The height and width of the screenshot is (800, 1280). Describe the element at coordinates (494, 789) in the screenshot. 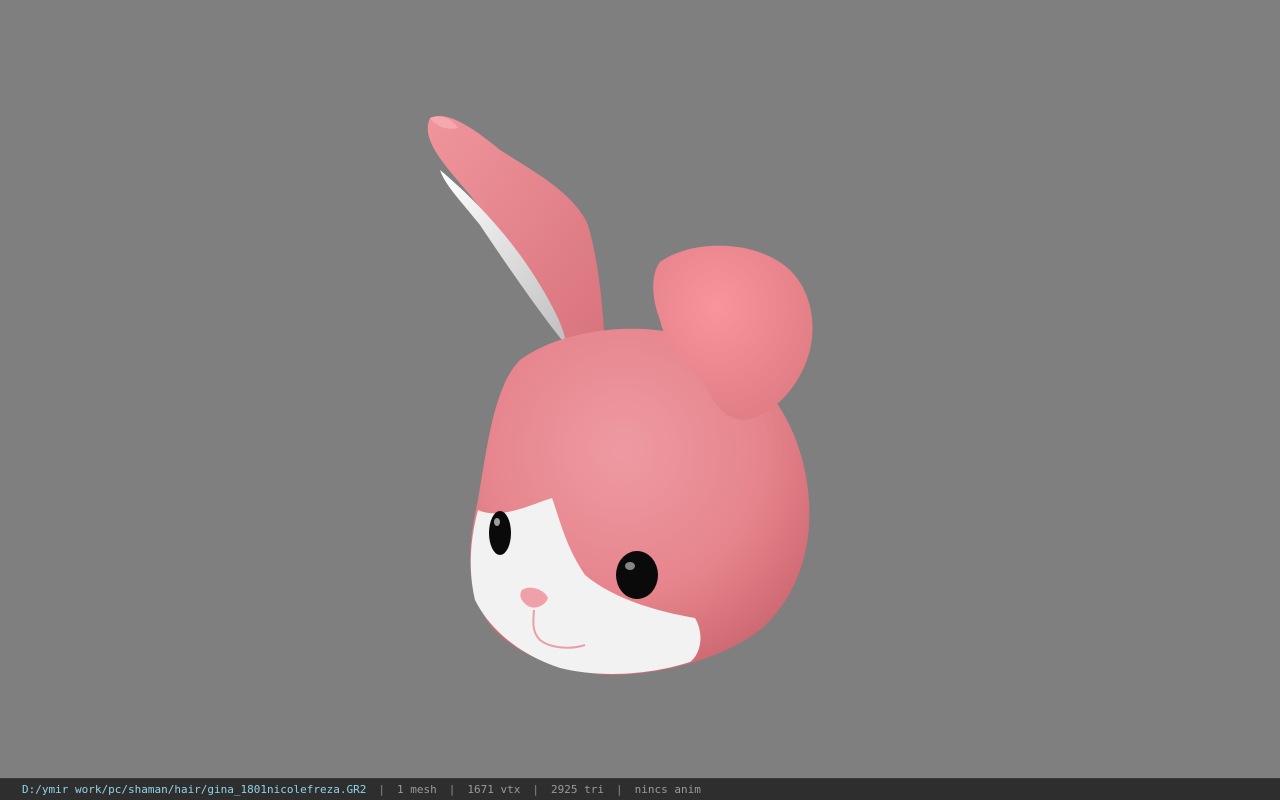

I see `vertex-count: 1671 vtx` at that location.